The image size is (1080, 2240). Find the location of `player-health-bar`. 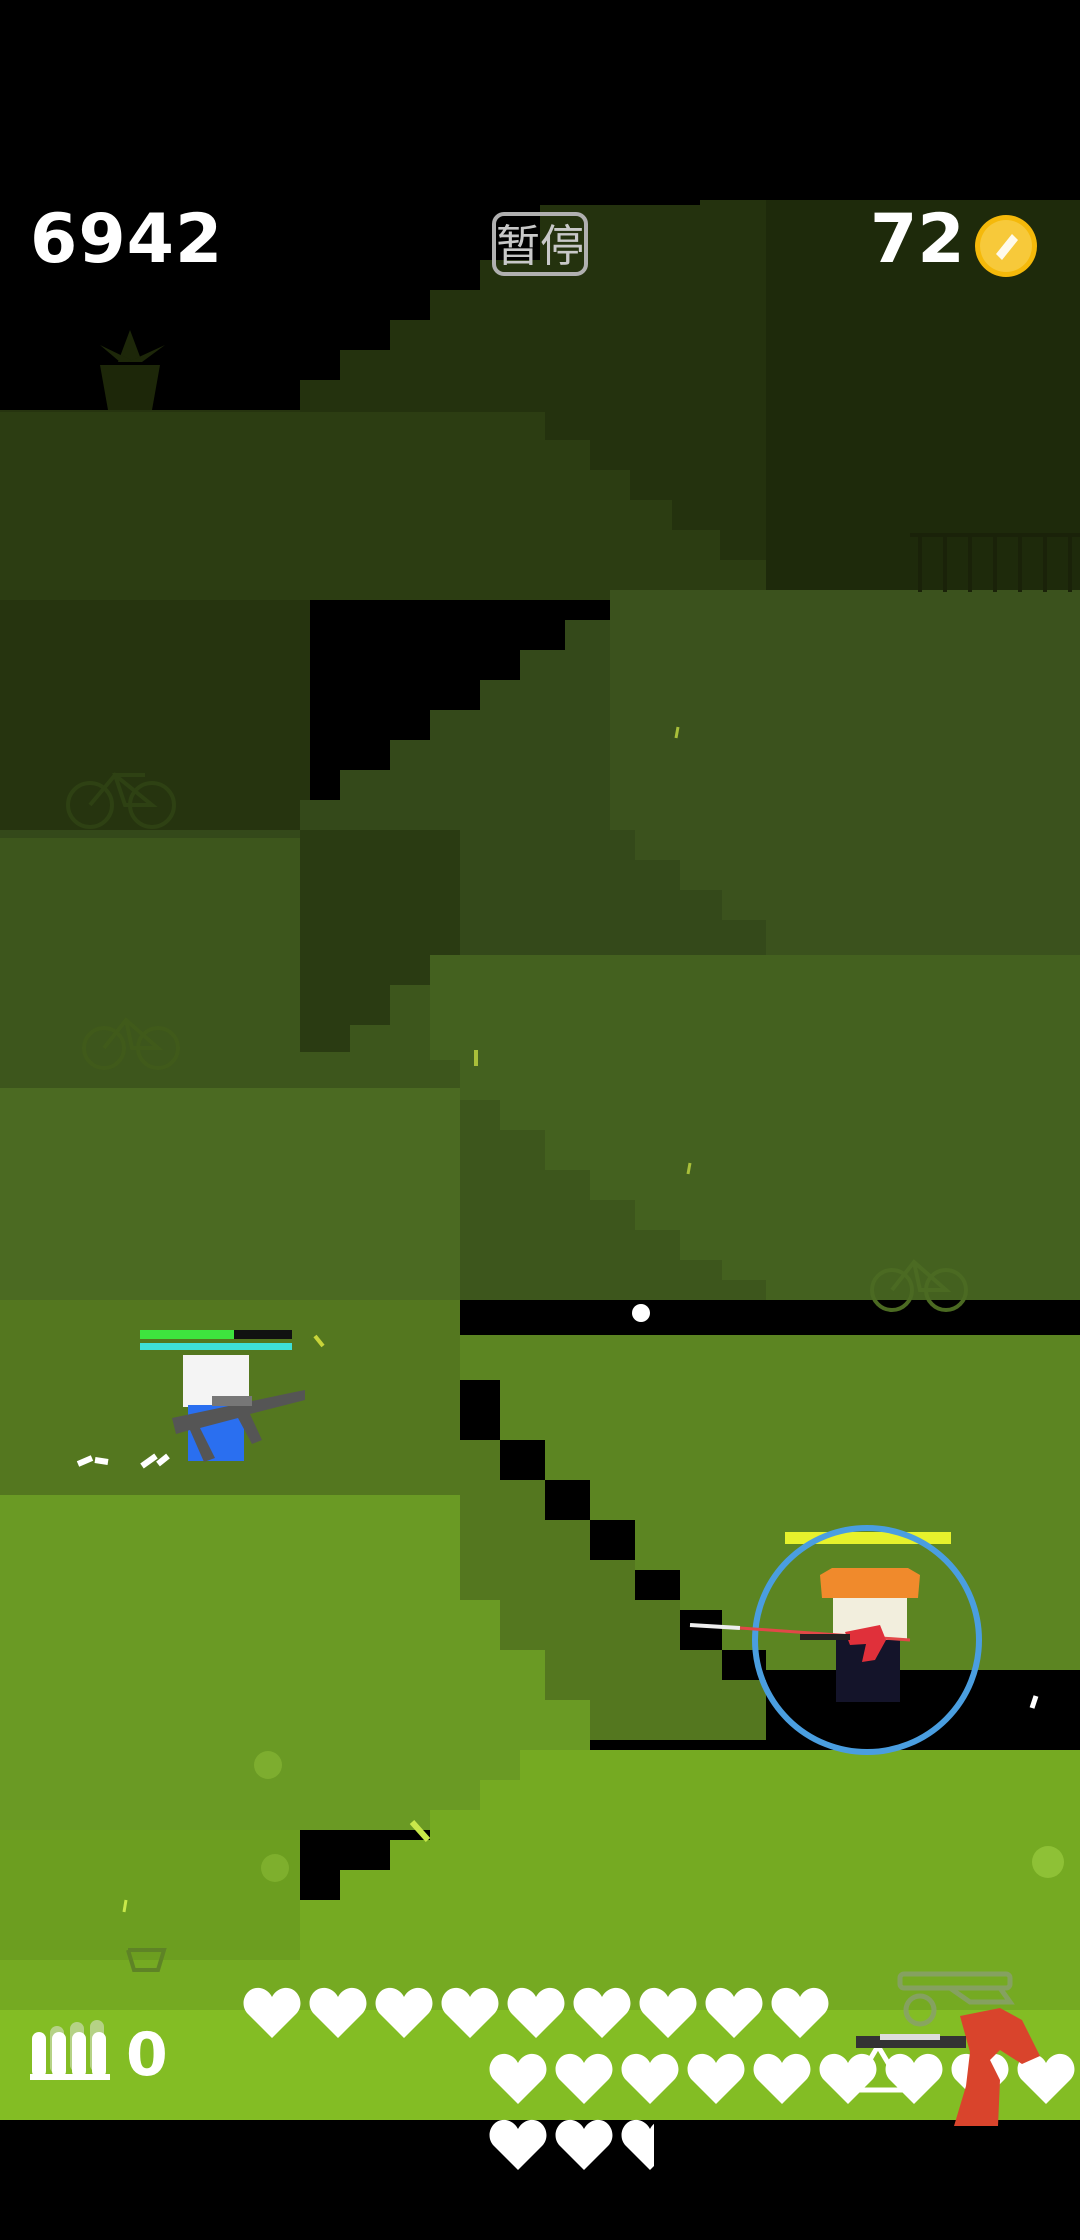

player-health-bar is located at coordinates (187, 1334).